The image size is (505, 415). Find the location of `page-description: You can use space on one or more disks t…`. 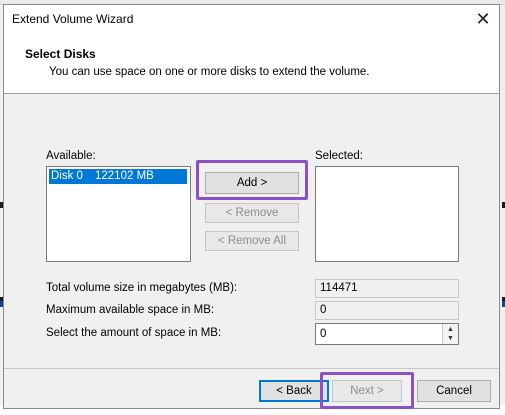

page-description: You can use space on one or more disks t… is located at coordinates (209, 72).